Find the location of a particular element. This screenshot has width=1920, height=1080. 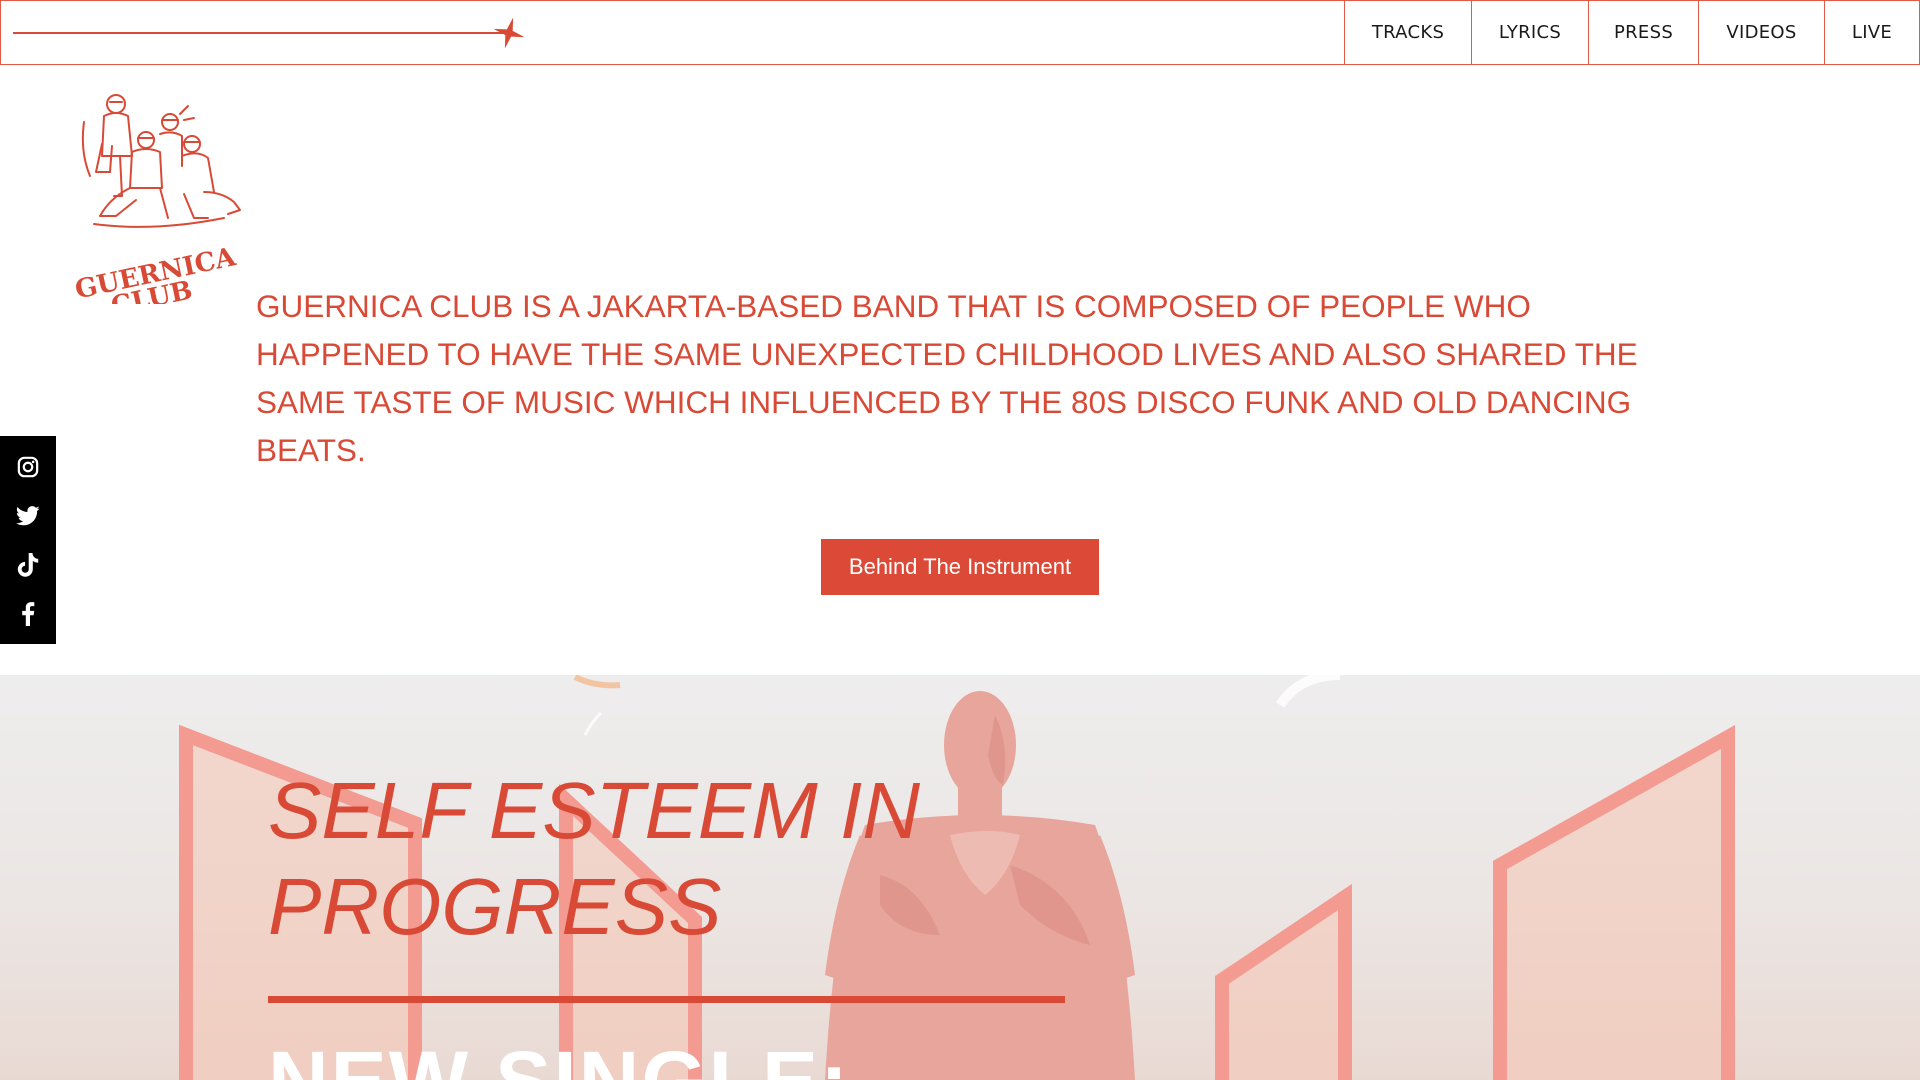

top-bar: TRACKS LYRICS PRESS VIDEOS LIVE is located at coordinates (960, 32).